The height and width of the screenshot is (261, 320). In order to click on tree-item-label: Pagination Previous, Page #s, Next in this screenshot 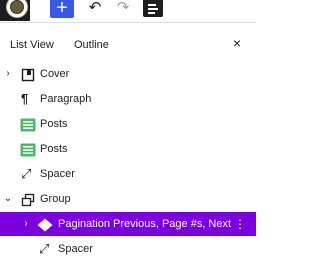, I will do `click(145, 224)`.